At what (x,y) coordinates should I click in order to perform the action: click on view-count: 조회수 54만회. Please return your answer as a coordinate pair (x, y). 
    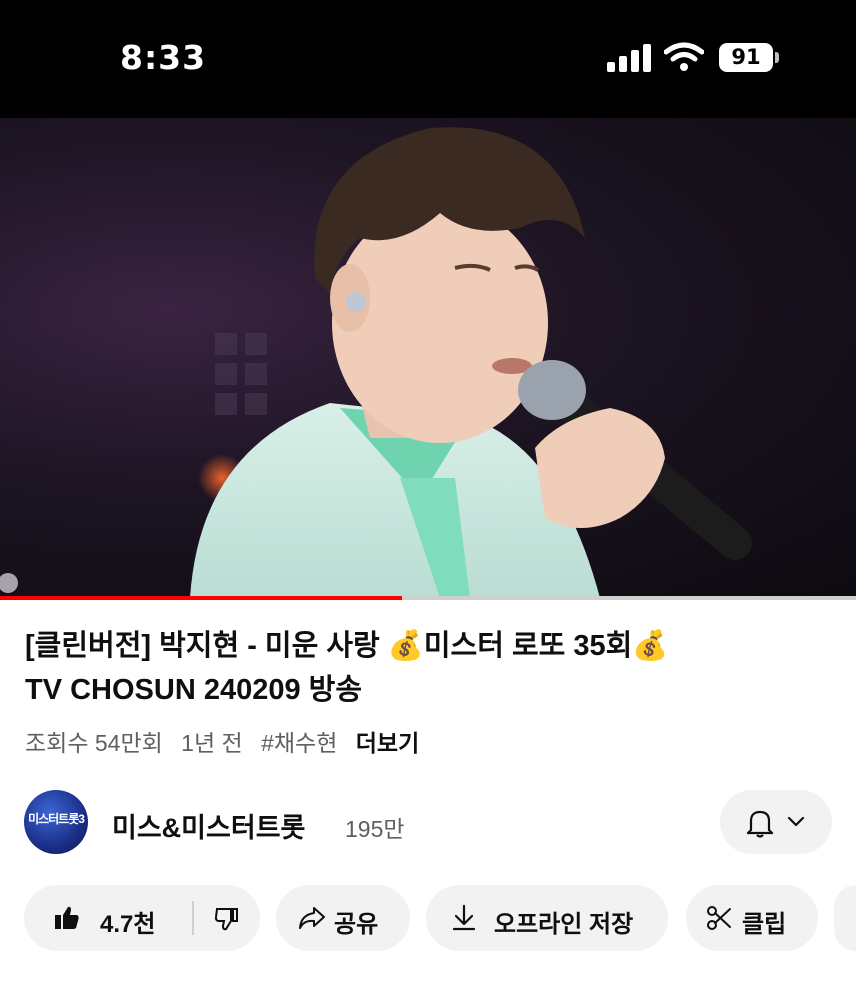
    Looking at the image, I should click on (94, 743).